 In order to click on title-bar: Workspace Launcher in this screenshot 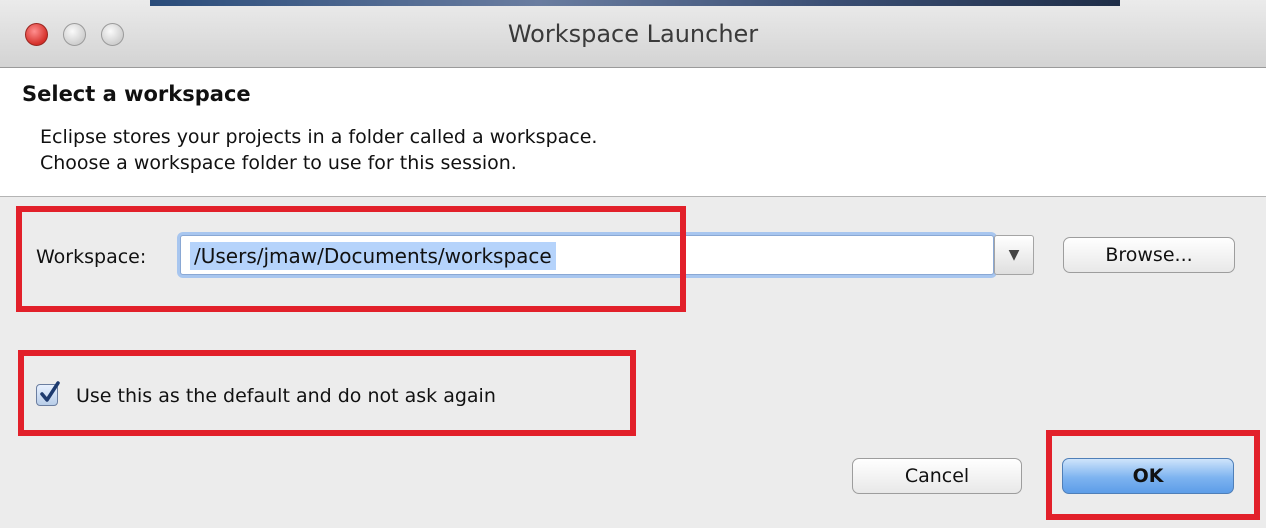, I will do `click(633, 34)`.